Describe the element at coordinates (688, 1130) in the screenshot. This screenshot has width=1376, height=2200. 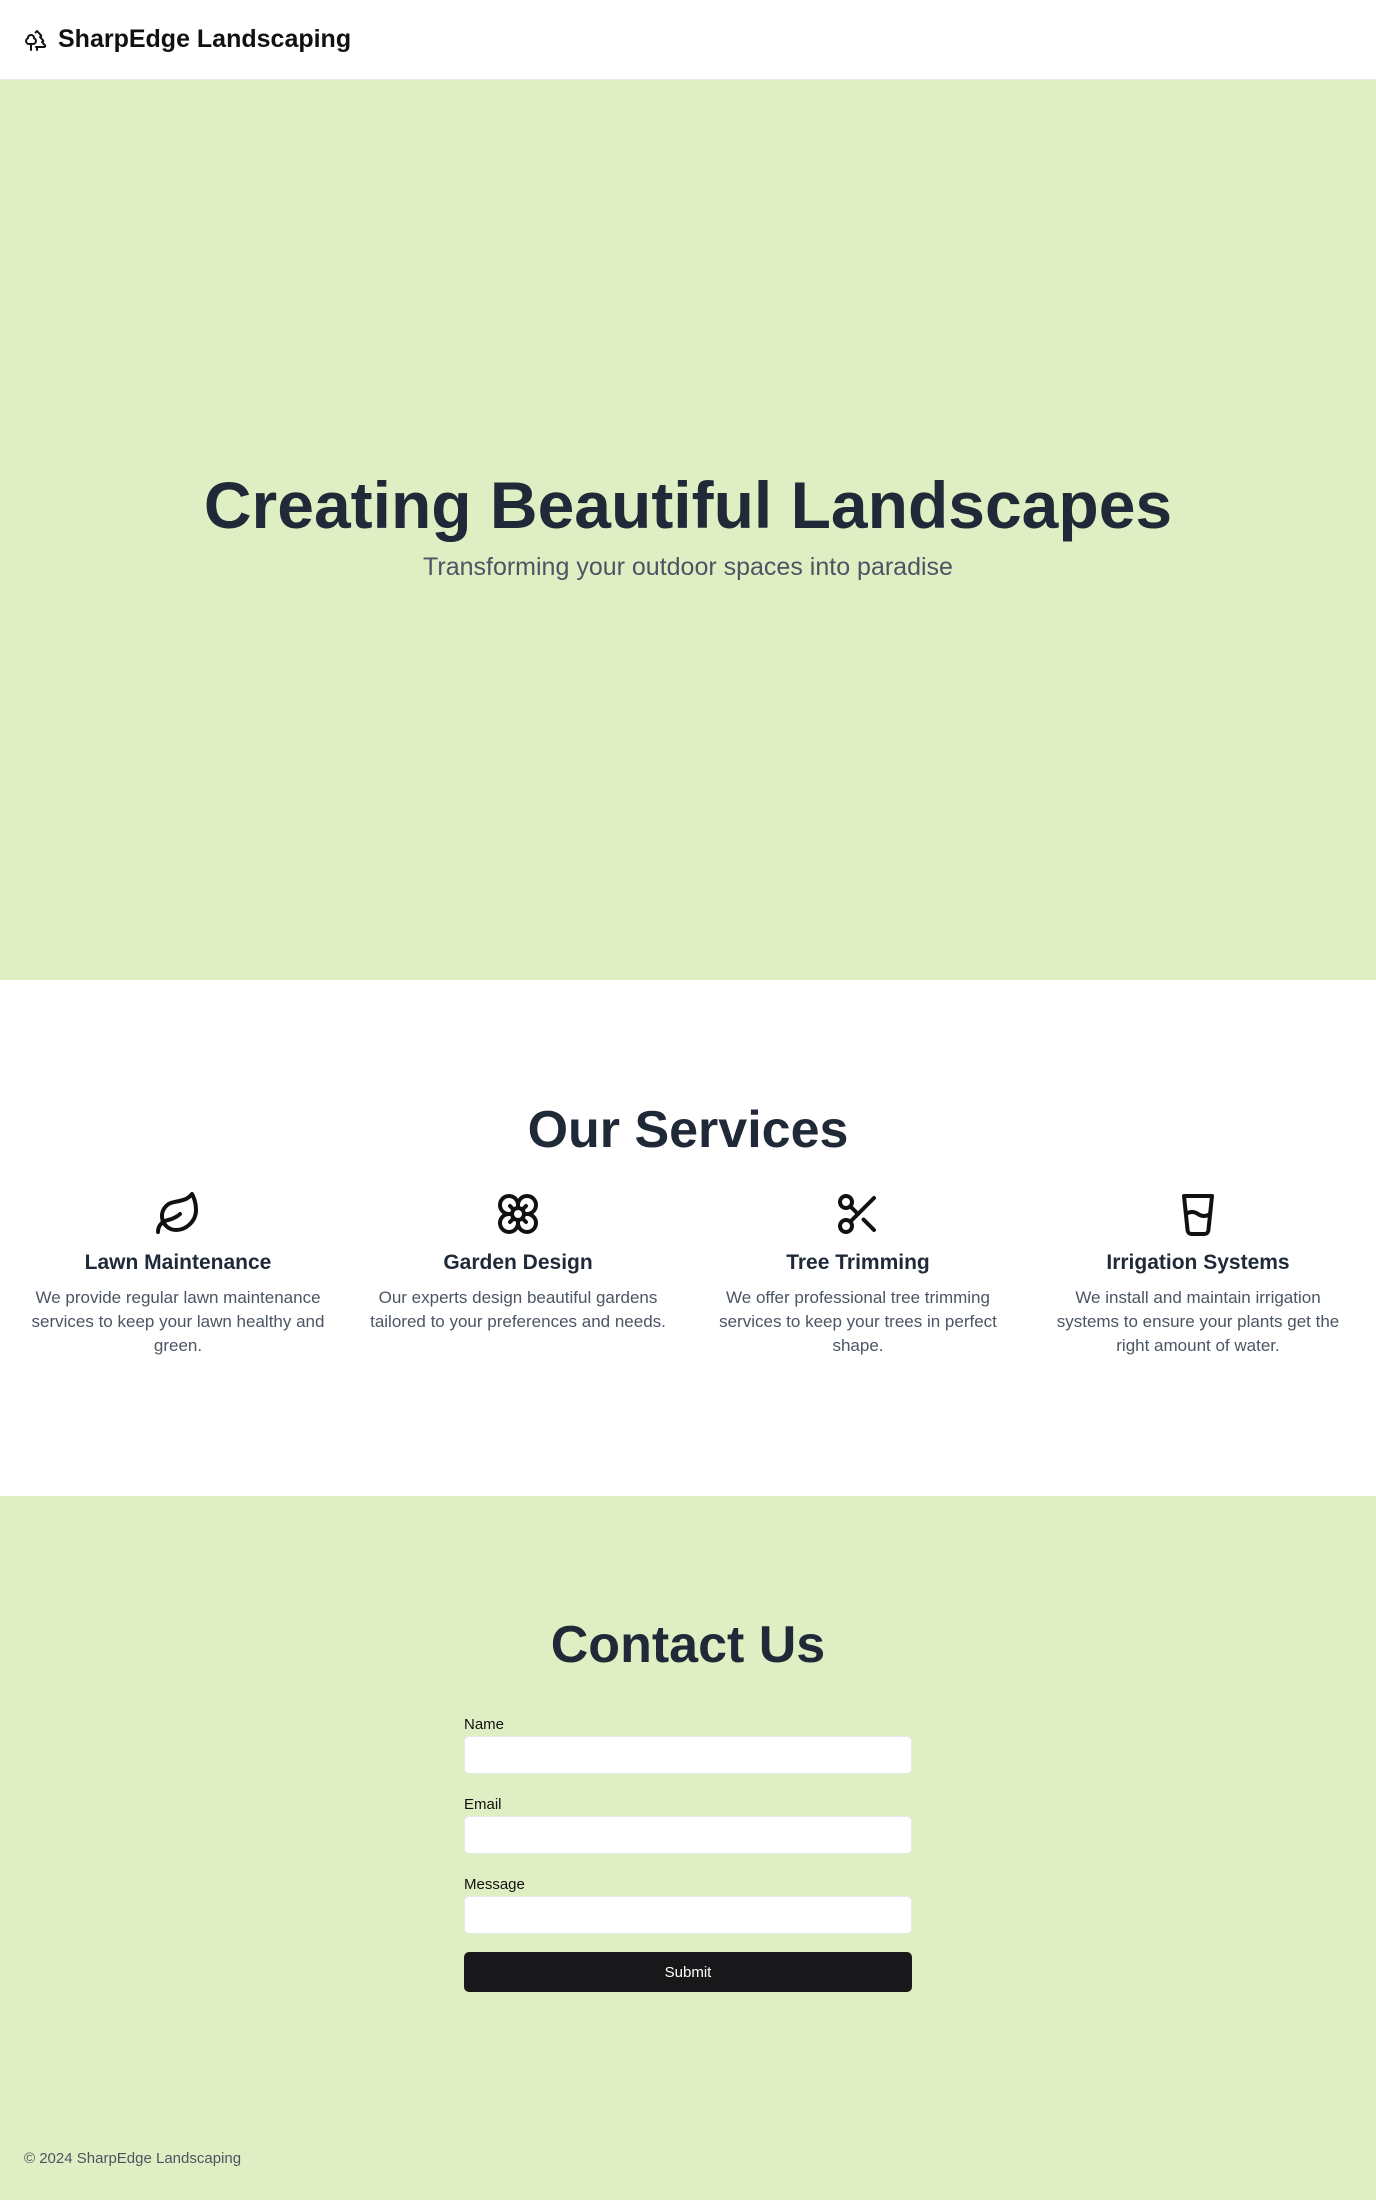
I see `services-title: Our Services` at that location.